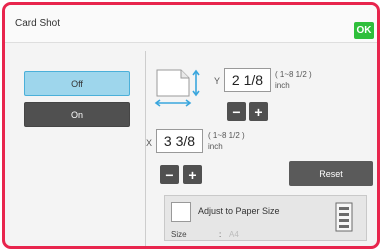  I want to click on panel-divider, so click(145, 148).